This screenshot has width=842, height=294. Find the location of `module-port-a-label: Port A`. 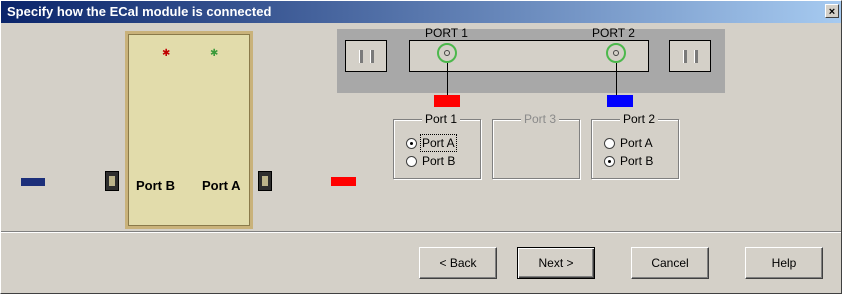

module-port-a-label: Port A is located at coordinates (221, 185).